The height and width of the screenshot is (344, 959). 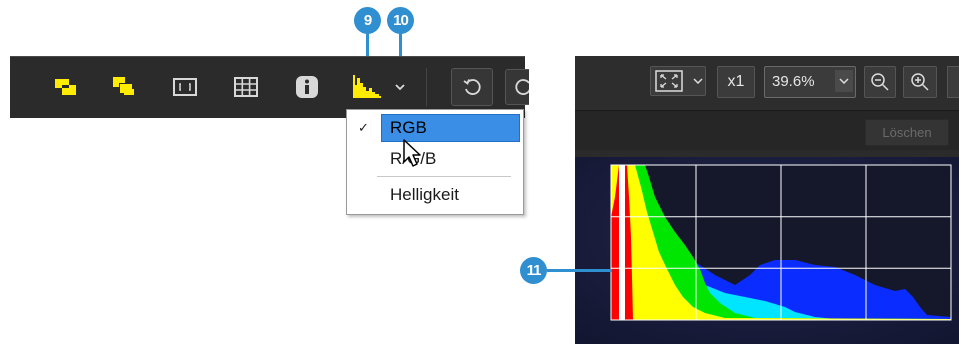 I want to click on panel-toolbar: x1 39.6%, so click(x=767, y=83).